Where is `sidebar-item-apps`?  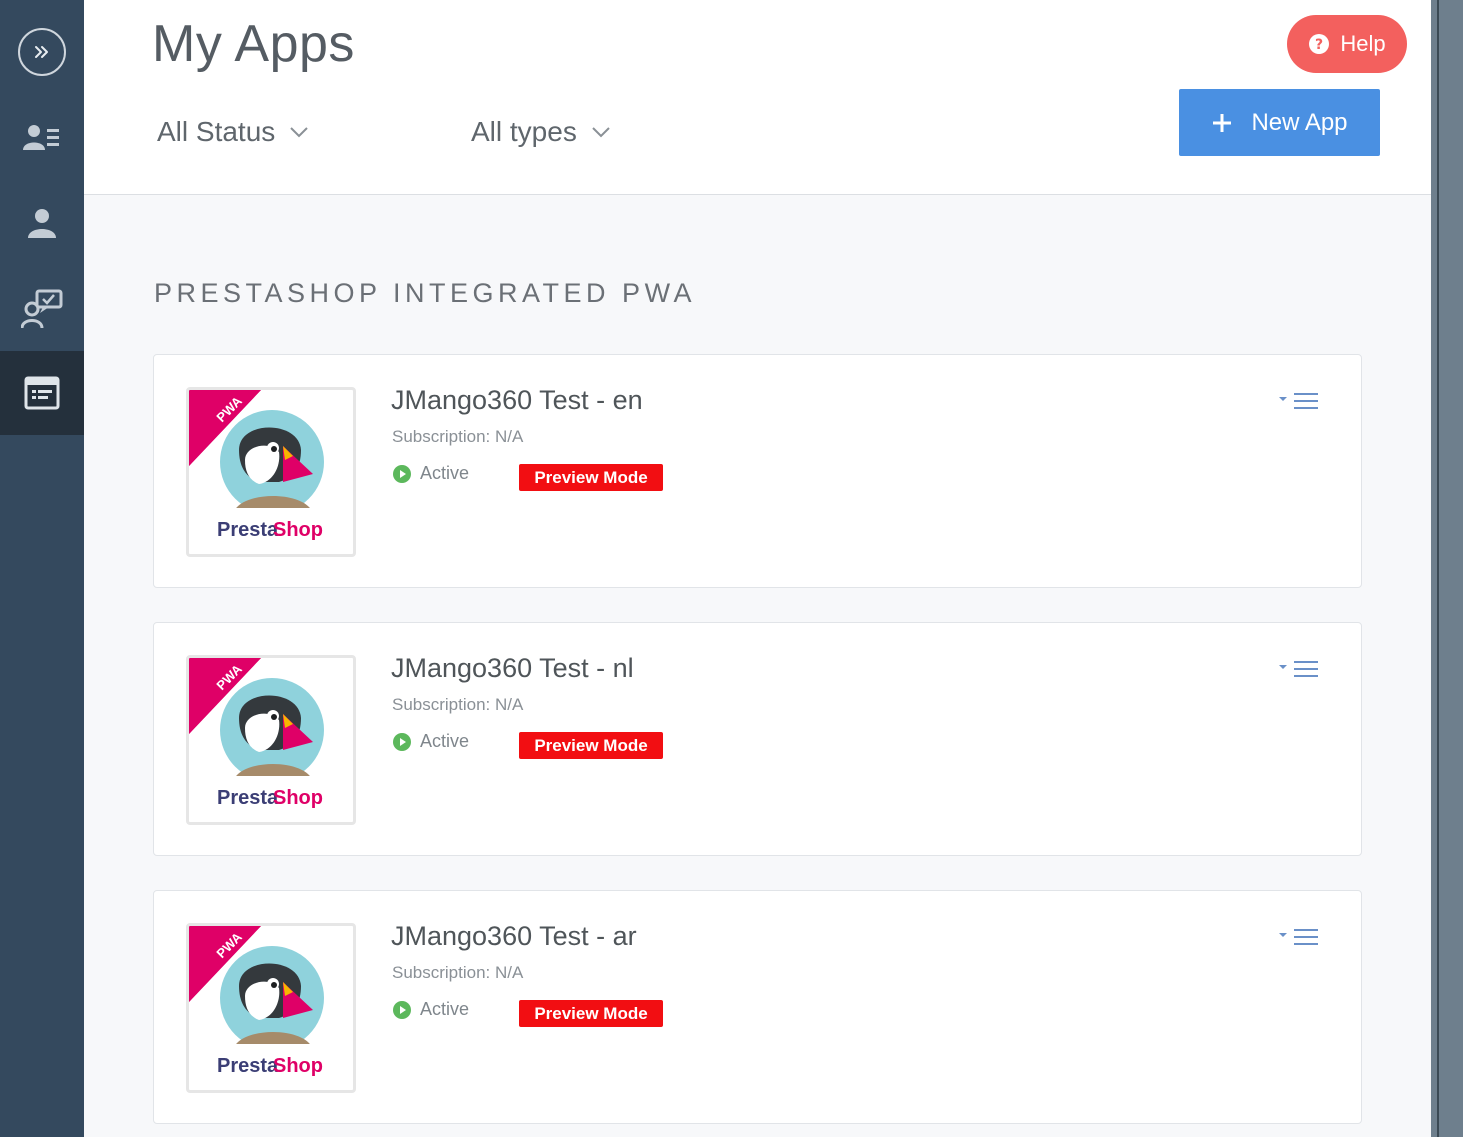 sidebar-item-apps is located at coordinates (42, 393).